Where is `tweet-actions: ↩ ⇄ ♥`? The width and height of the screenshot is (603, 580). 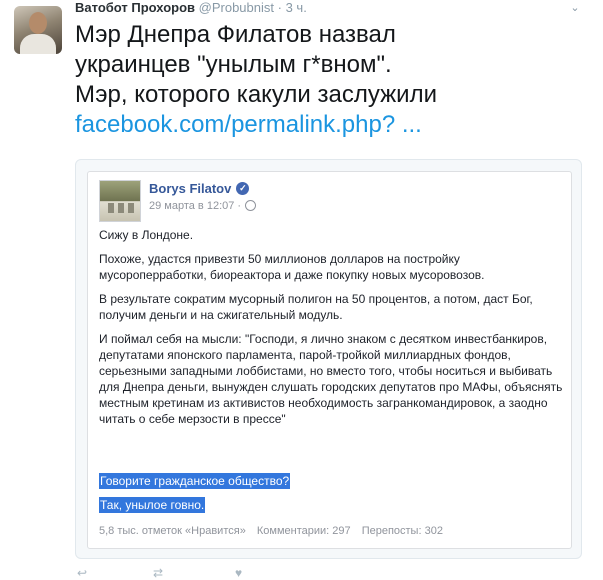 tweet-actions: ↩ ⇄ ♥ is located at coordinates (225, 573).